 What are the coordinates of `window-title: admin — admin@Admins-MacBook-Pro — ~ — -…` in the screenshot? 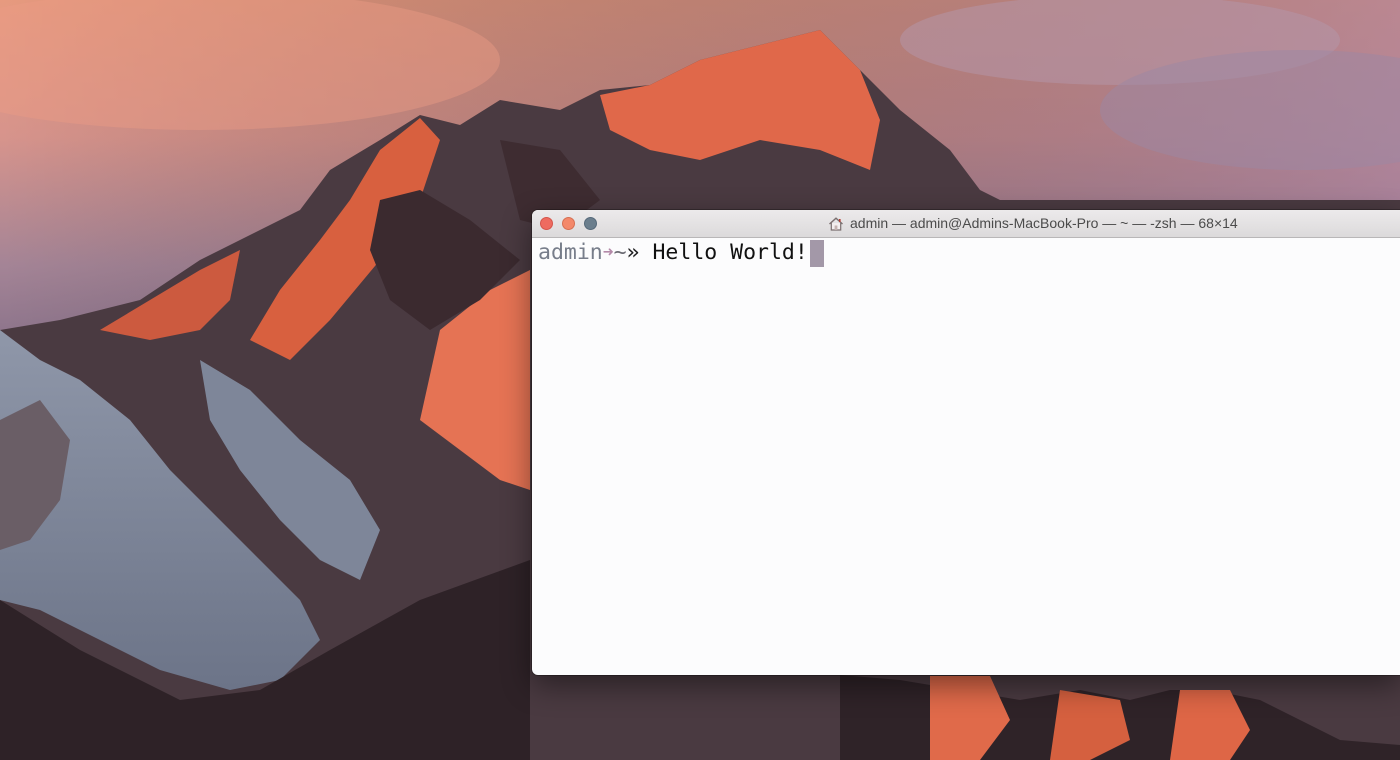 It's located at (1044, 223).